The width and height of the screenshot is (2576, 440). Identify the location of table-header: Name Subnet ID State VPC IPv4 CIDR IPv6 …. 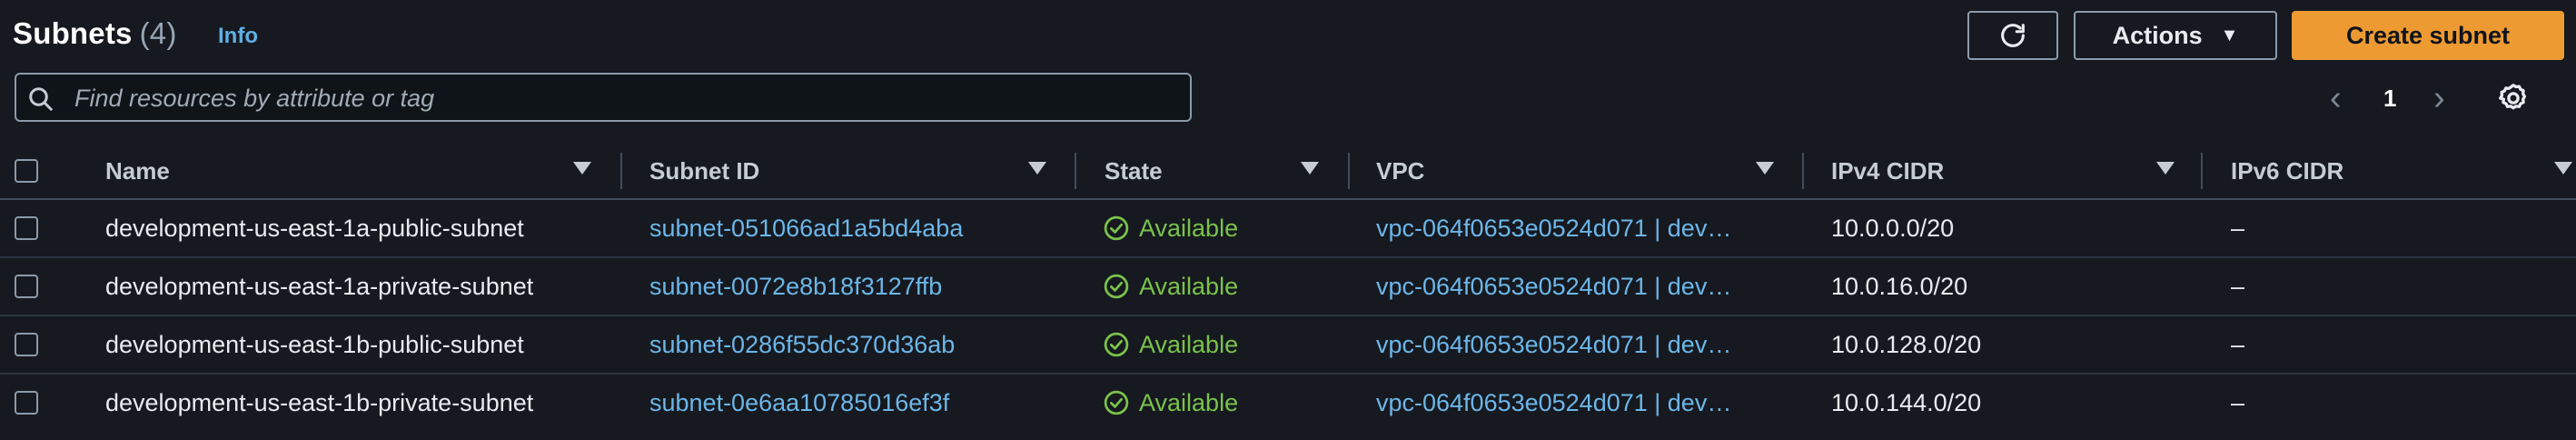
(1288, 172).